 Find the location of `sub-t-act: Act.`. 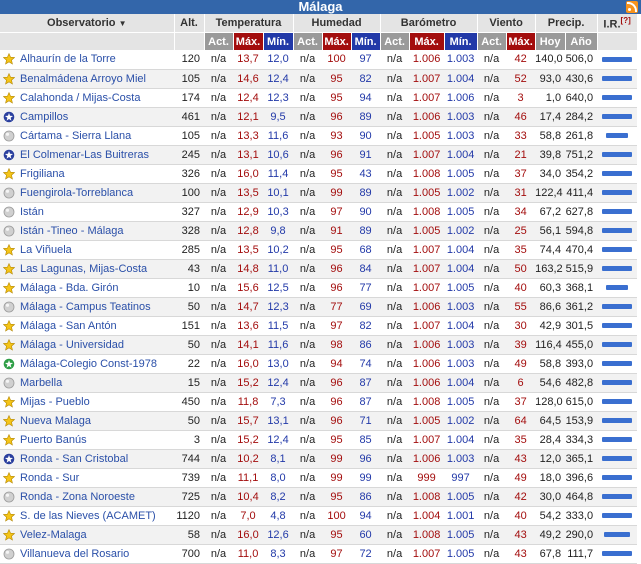

sub-t-act: Act. is located at coordinates (219, 41).